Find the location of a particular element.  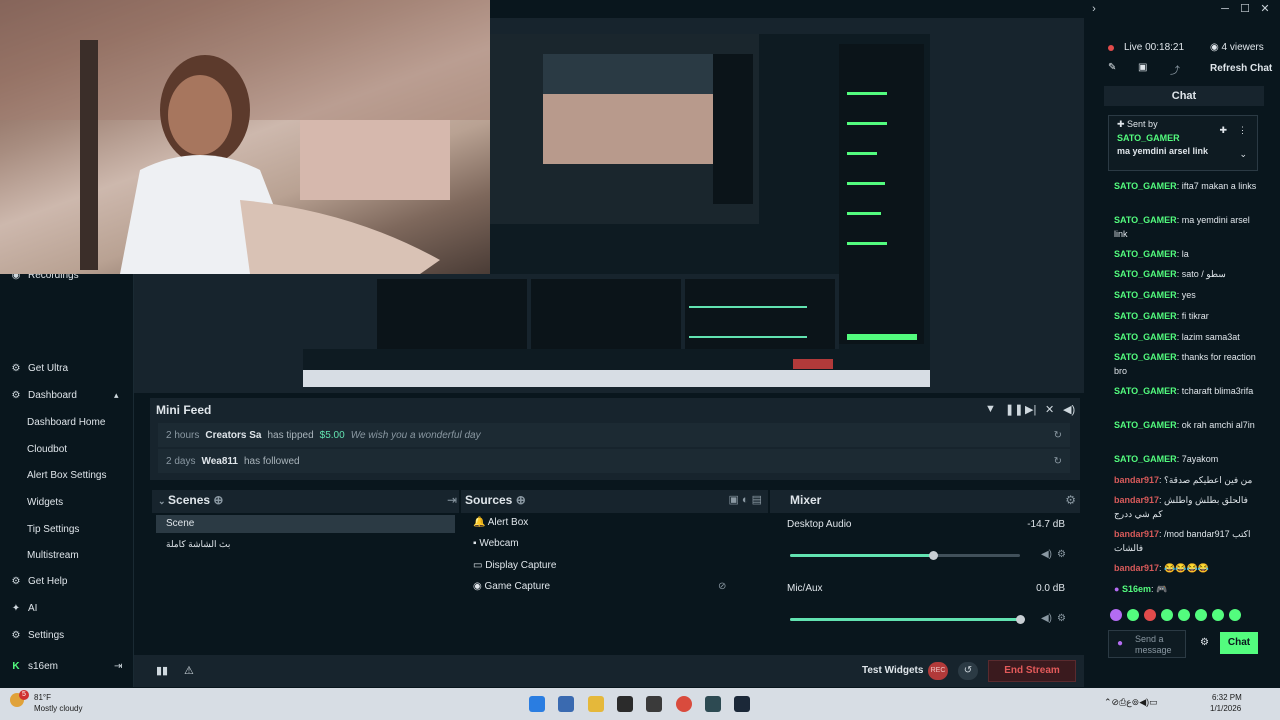

more-options-icon: ⋮ is located at coordinates (1242, 130).